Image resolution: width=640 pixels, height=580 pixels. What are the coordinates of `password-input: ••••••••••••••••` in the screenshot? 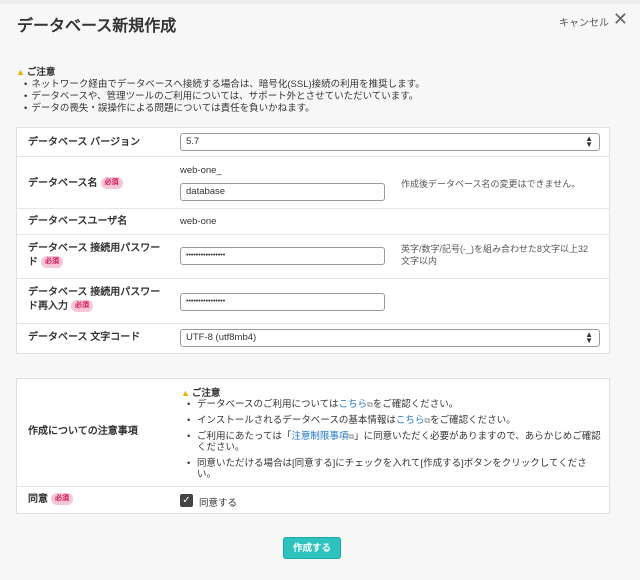 It's located at (282, 256).